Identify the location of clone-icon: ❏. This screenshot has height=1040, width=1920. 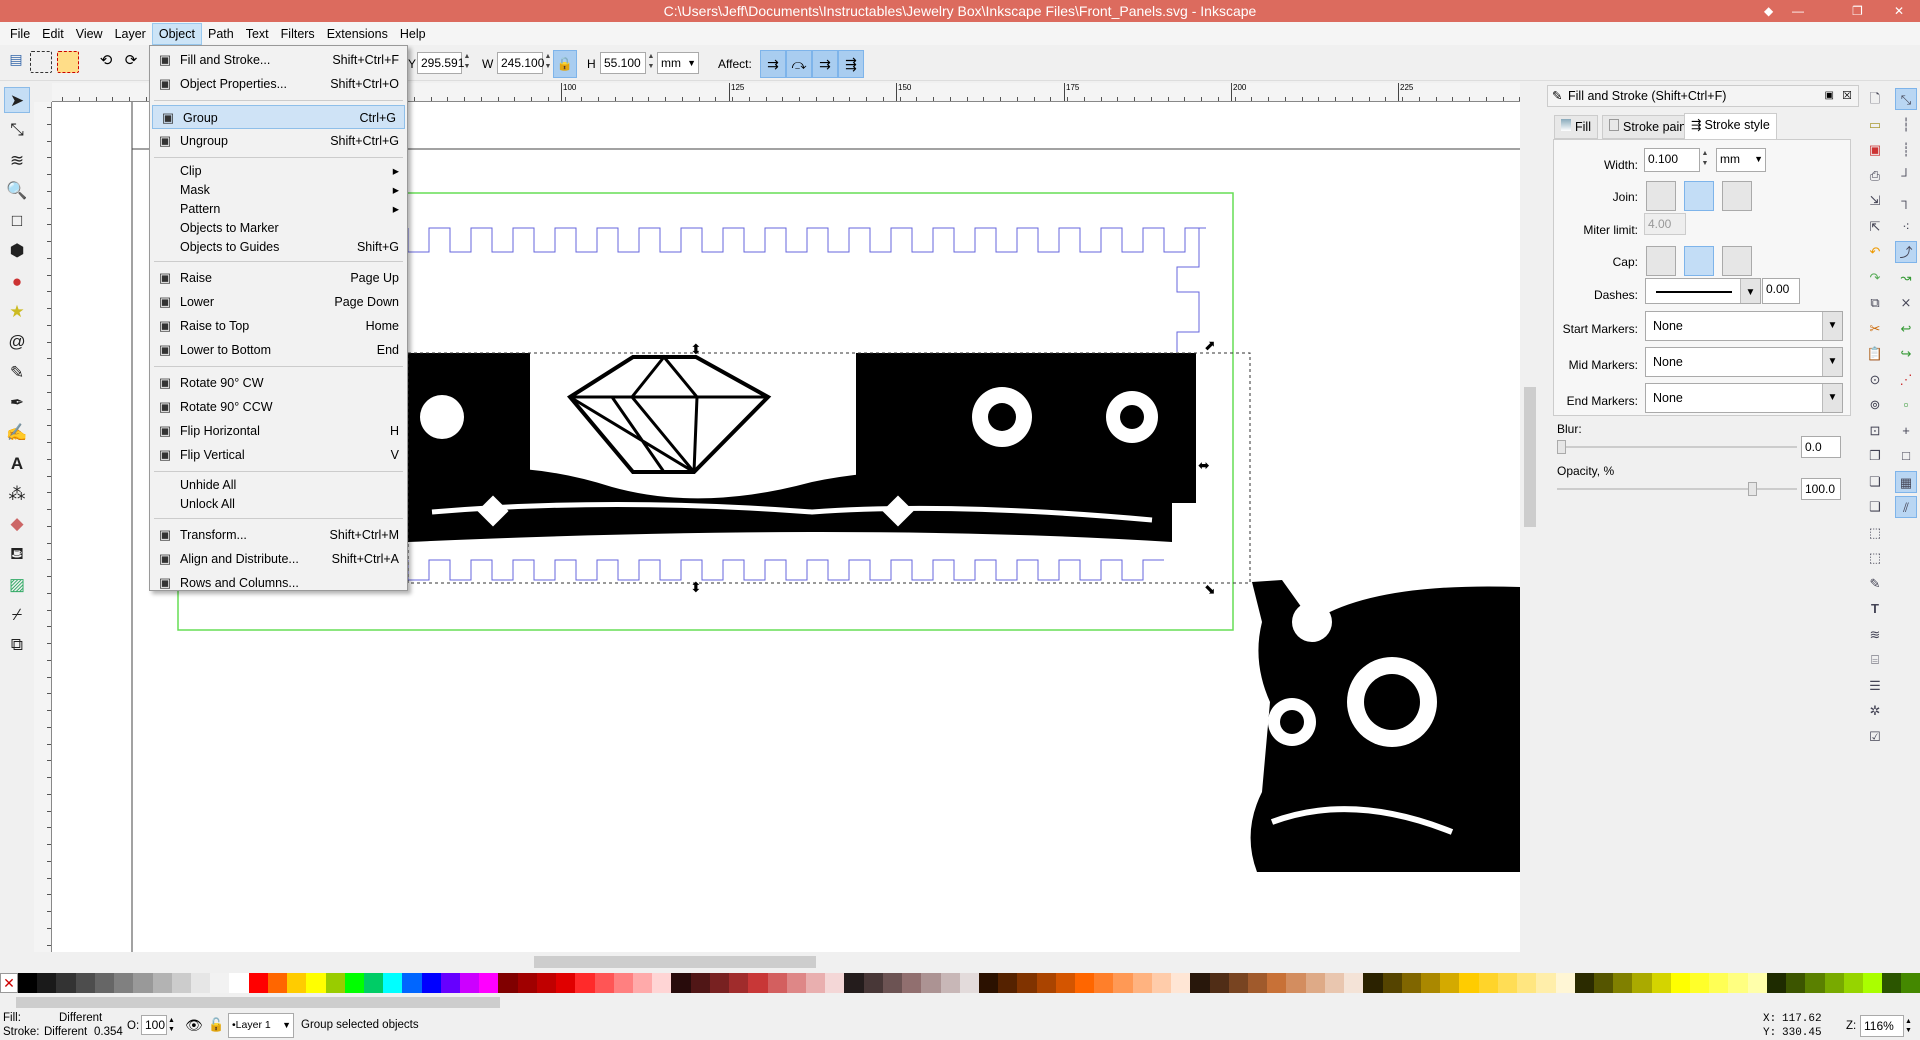
(1875, 482).